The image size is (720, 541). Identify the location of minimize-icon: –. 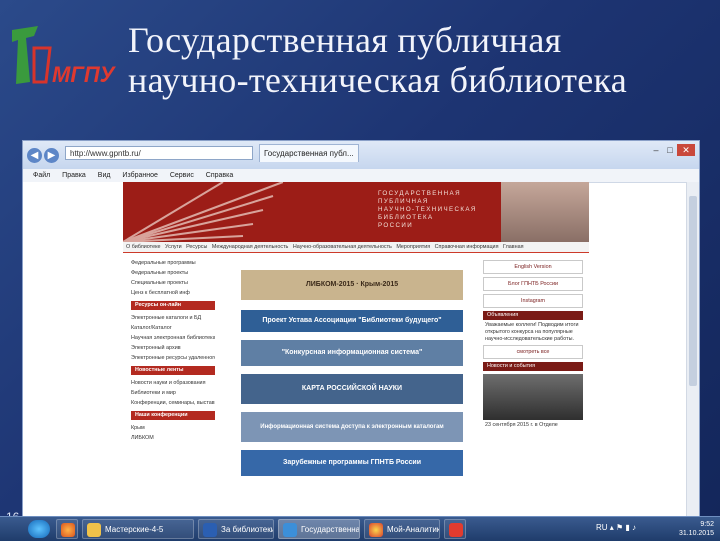
(656, 150).